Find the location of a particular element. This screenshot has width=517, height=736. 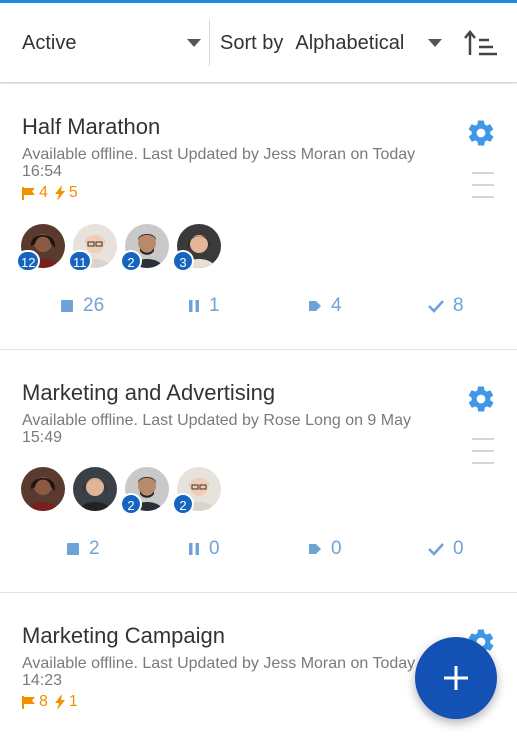

notification-badge: 3 is located at coordinates (183, 261).